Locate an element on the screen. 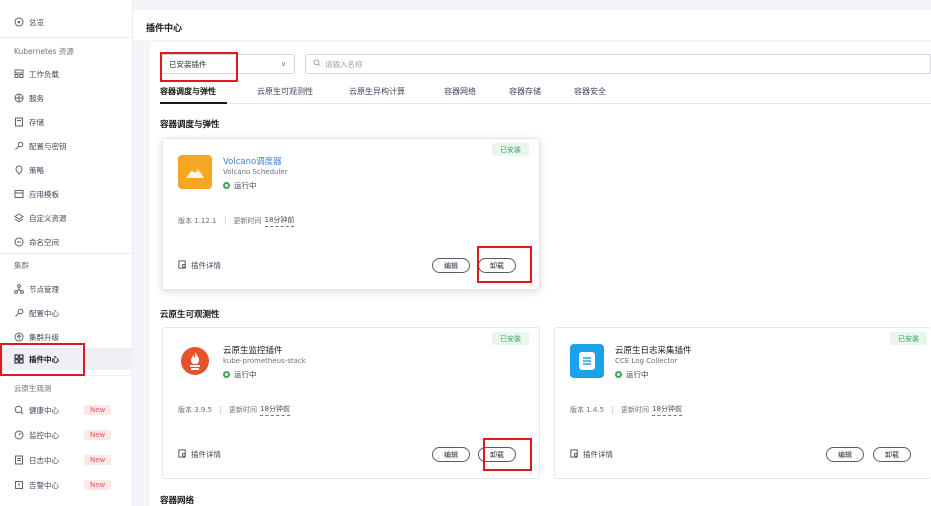 The width and height of the screenshot is (931, 506). sidebar-item-custom-resource: 自定义资源 is located at coordinates (40, 218).